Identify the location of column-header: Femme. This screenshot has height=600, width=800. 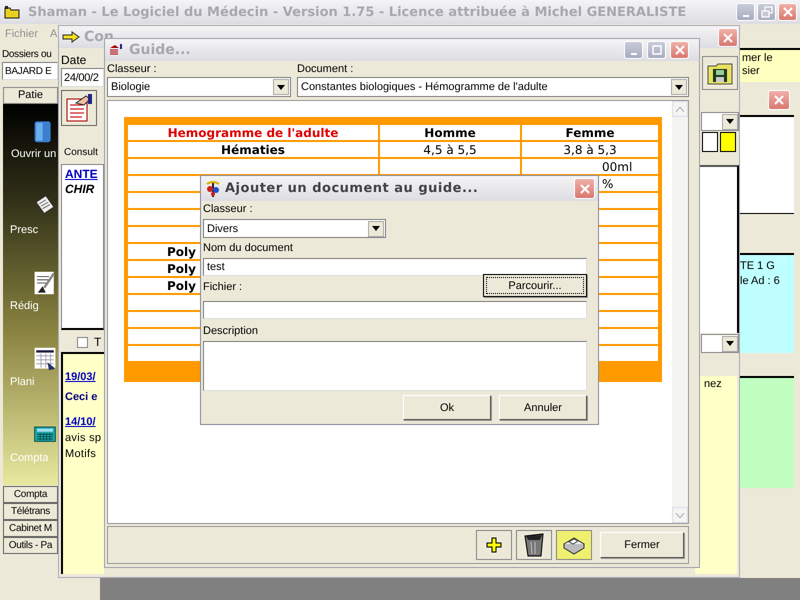
(589, 133).